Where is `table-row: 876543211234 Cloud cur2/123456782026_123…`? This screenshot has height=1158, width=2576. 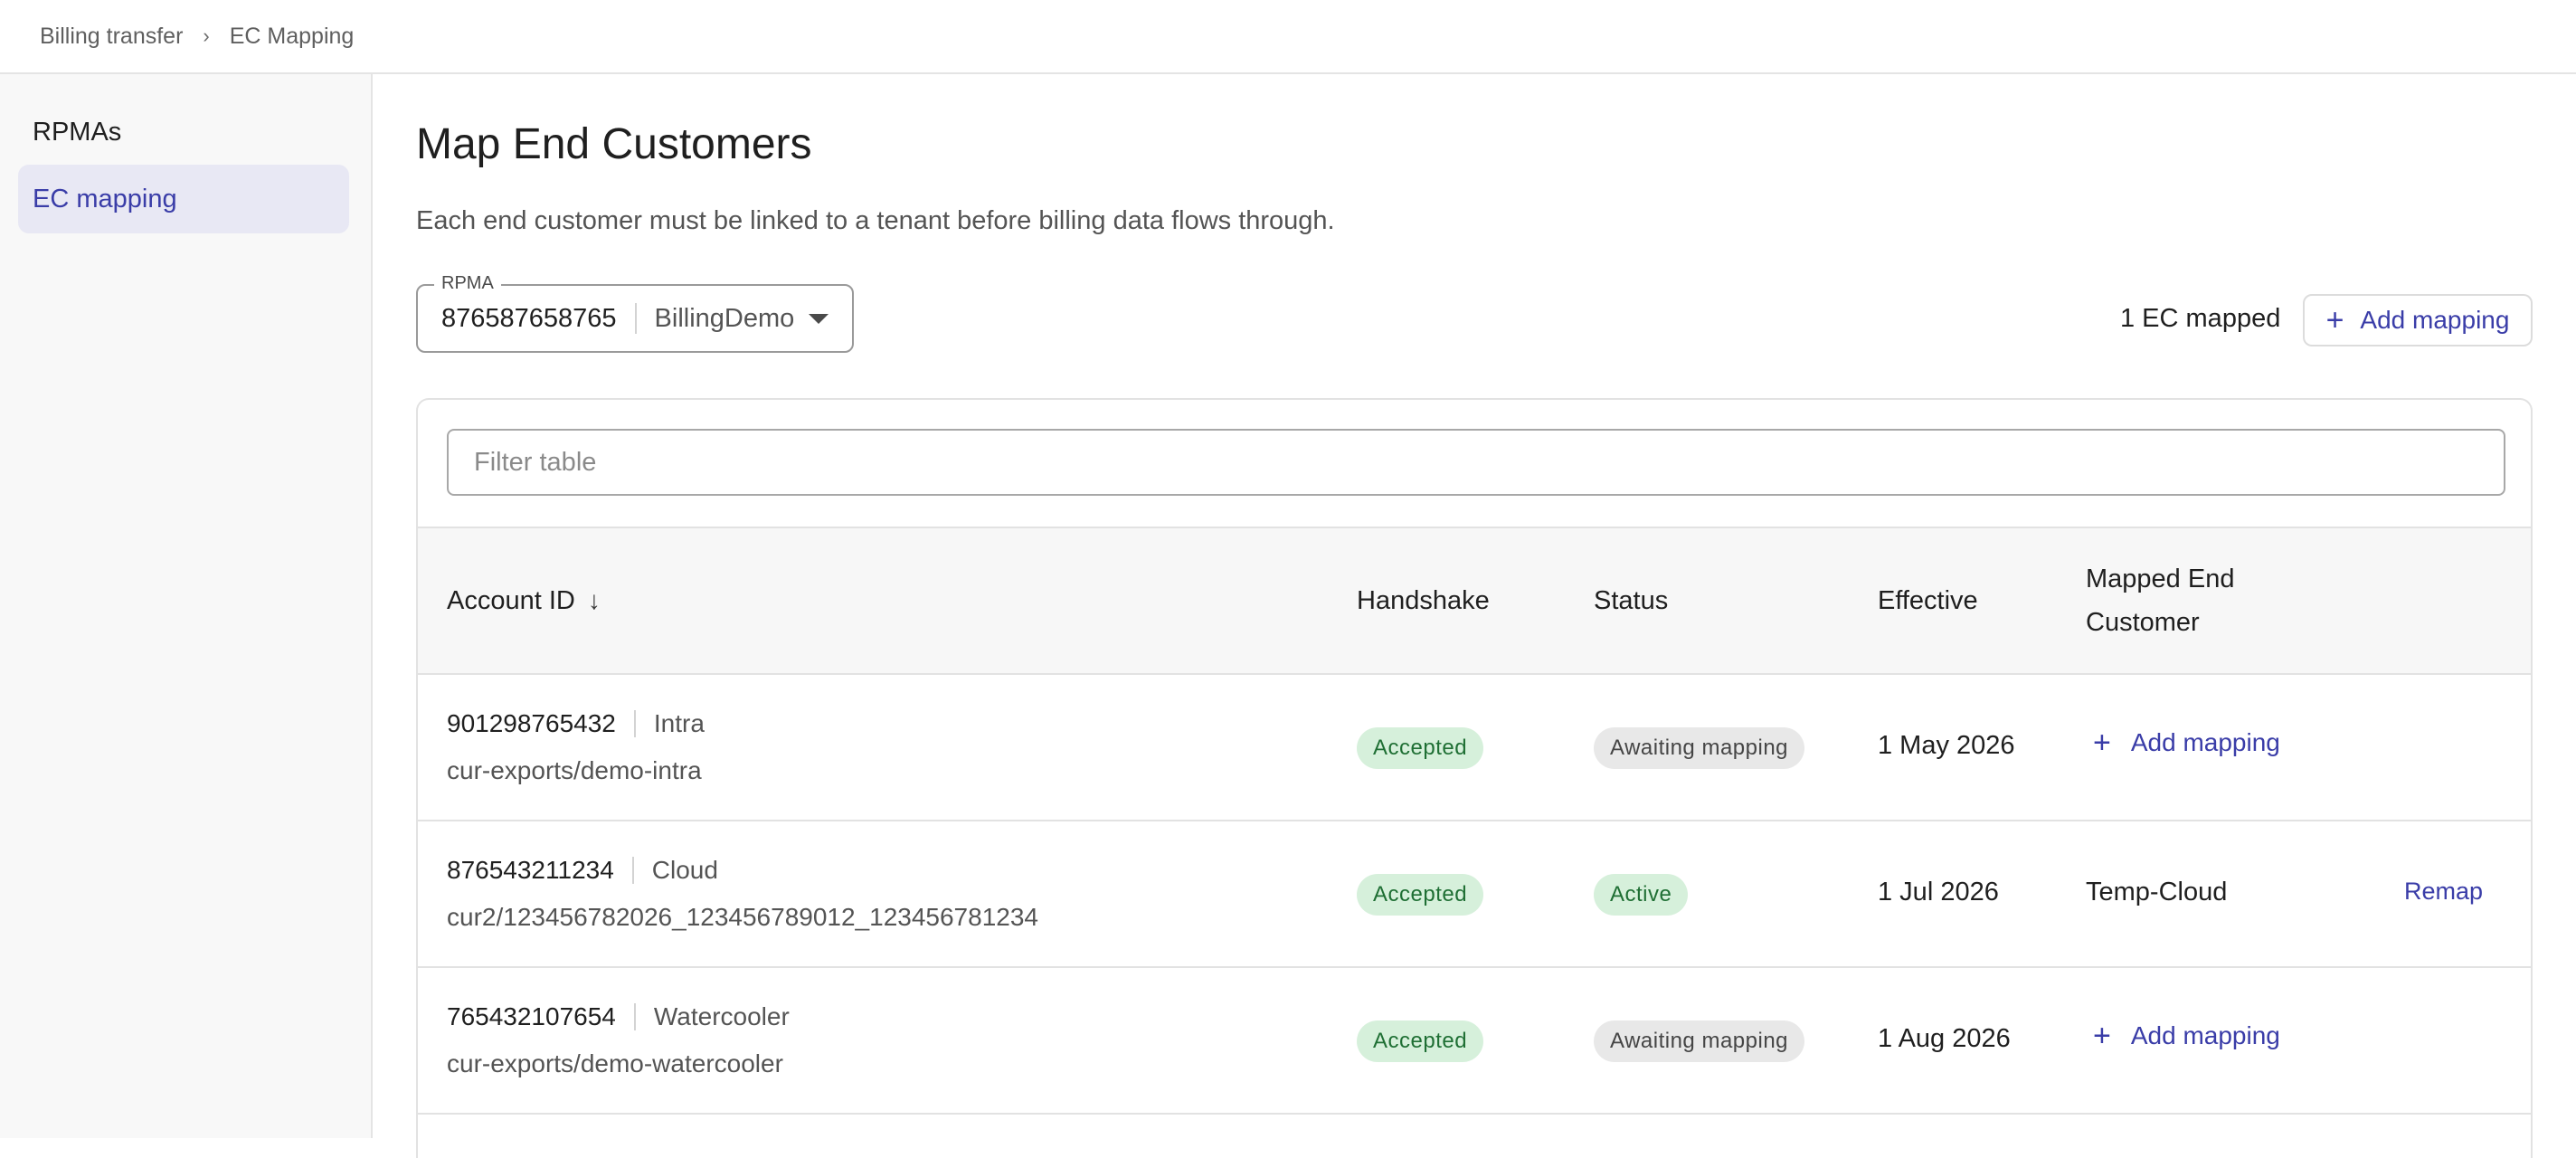
table-row: 876543211234 Cloud cur2/123456782026_123… is located at coordinates (1474, 894).